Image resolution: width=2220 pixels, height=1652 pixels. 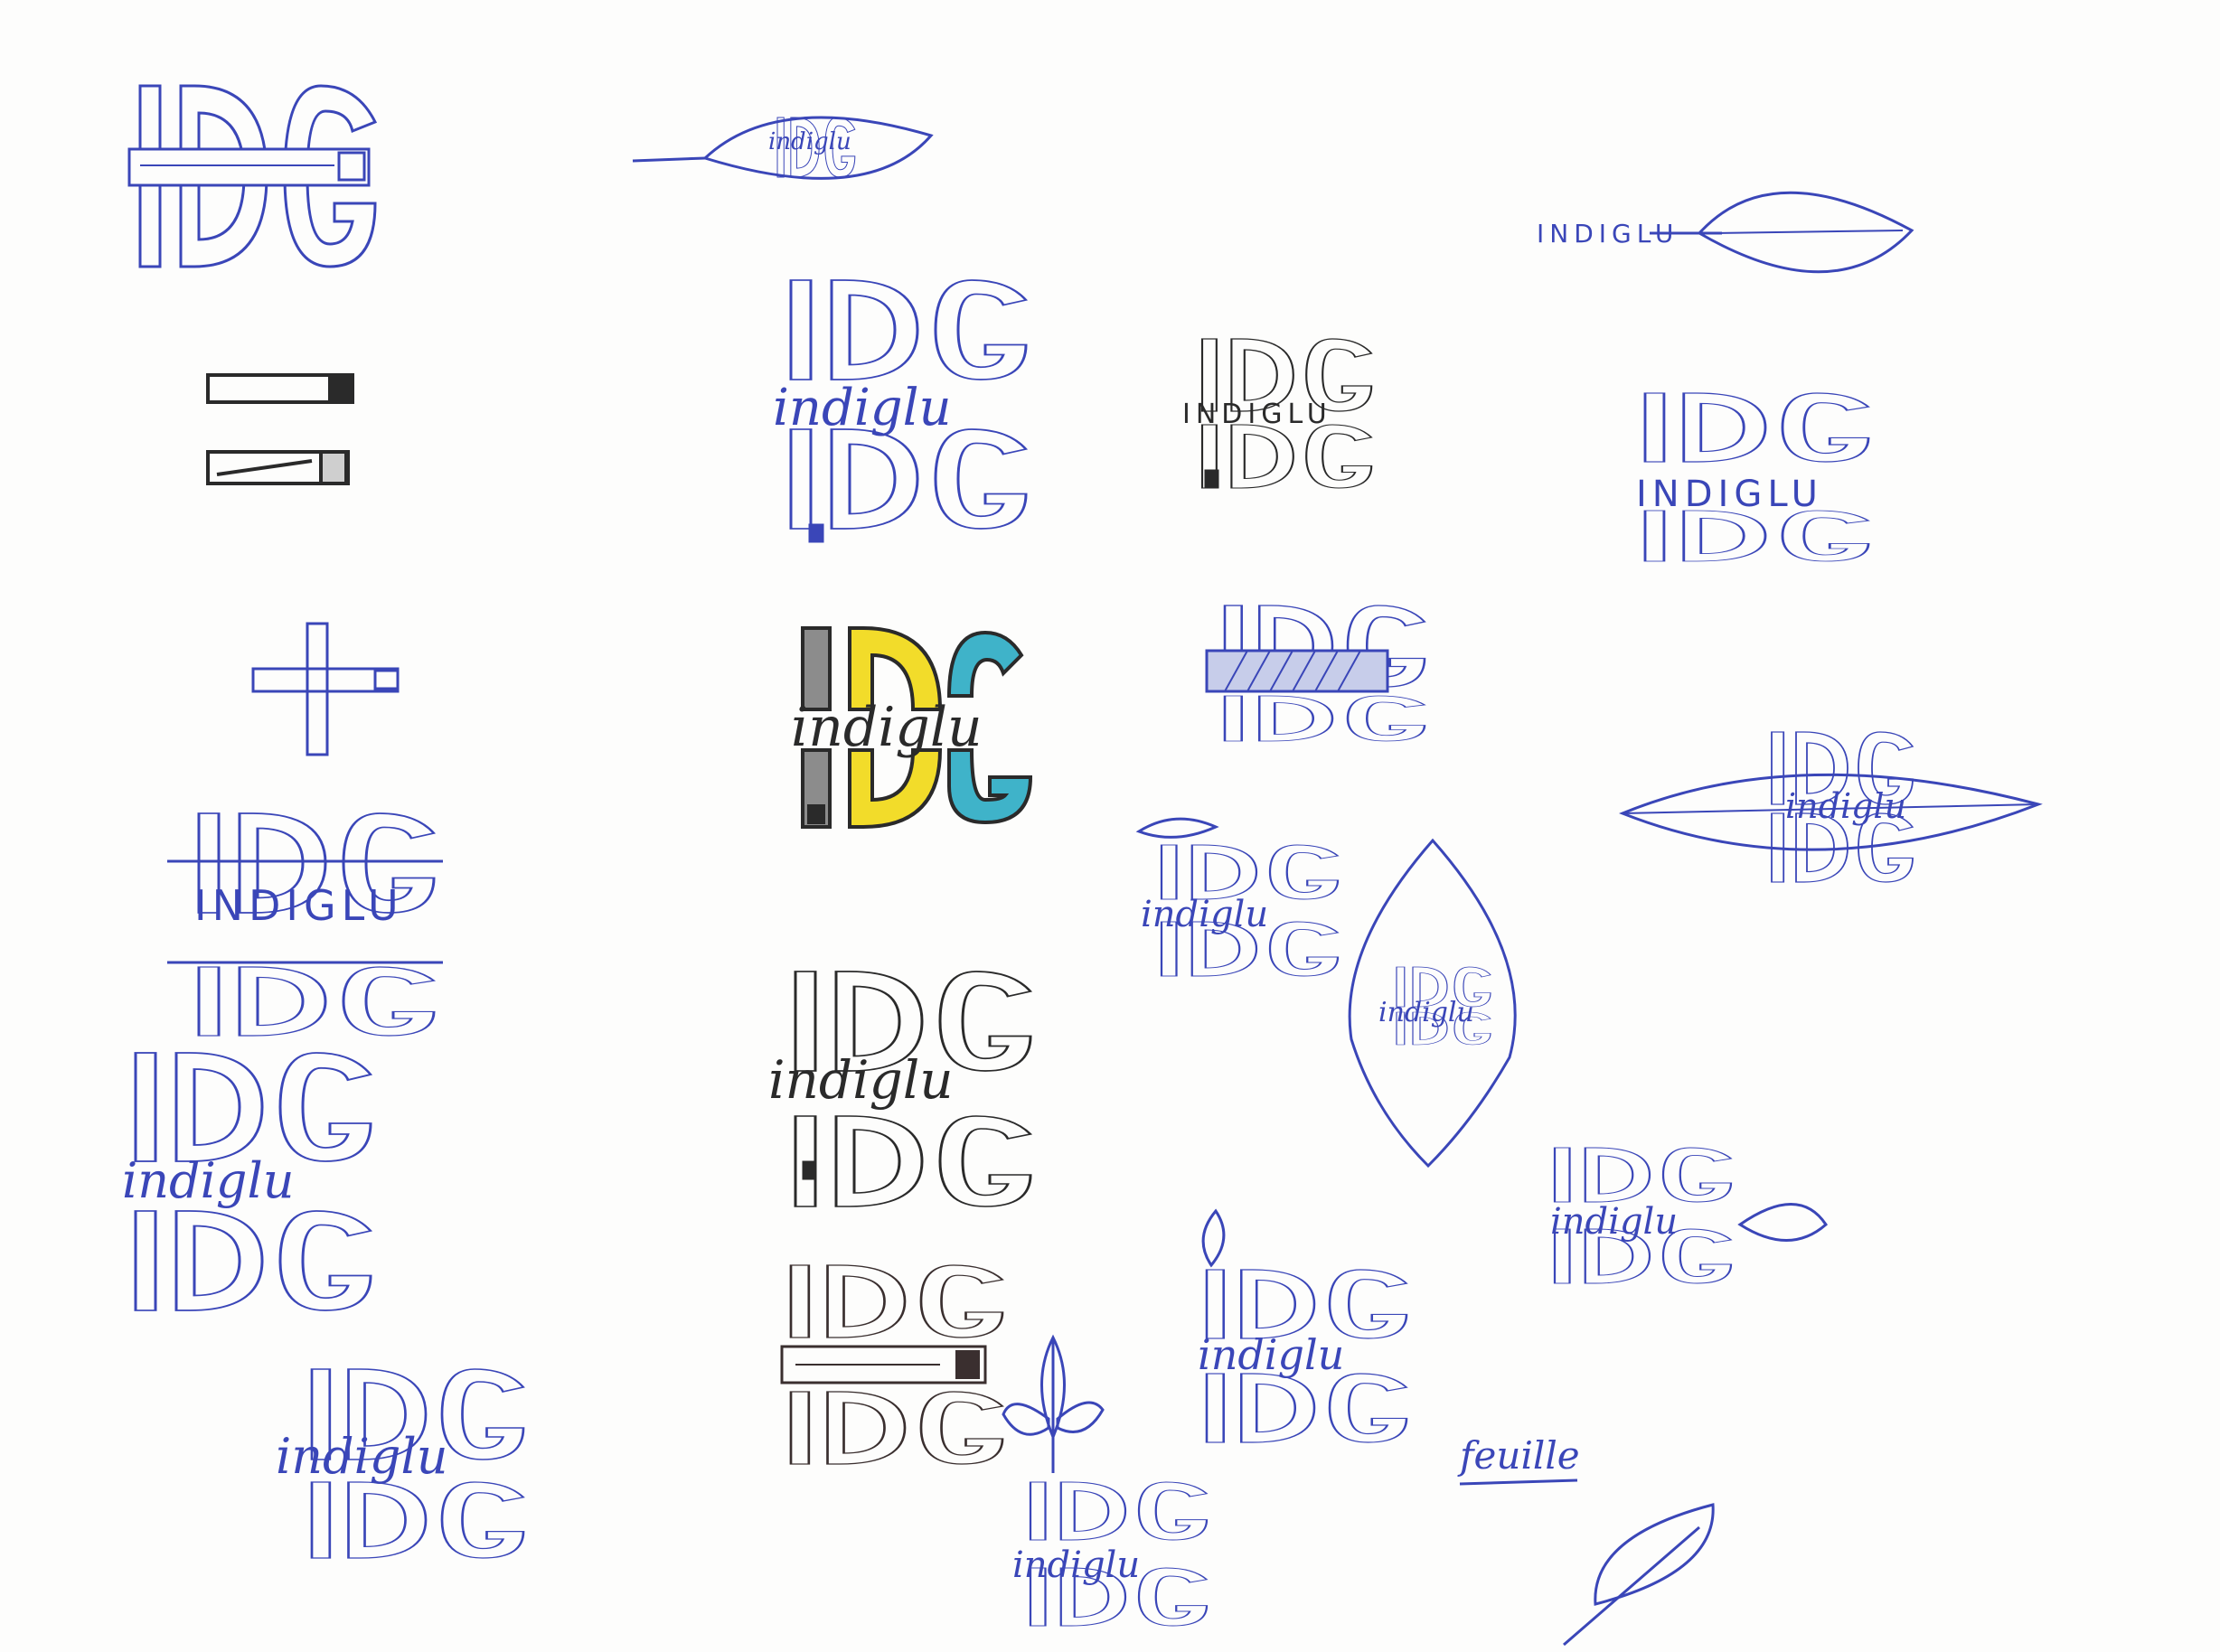 I want to click on idg-hatched-sketch, so click(x=1315, y=673).